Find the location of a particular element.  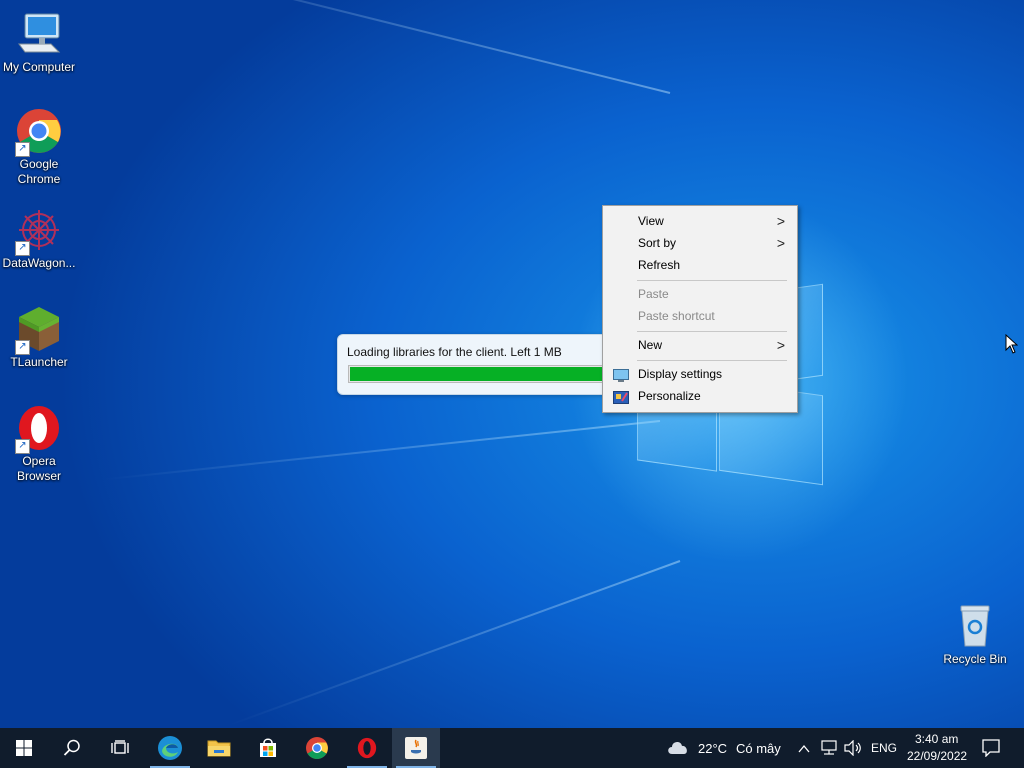

taskbar-file-explorer is located at coordinates (219, 748).